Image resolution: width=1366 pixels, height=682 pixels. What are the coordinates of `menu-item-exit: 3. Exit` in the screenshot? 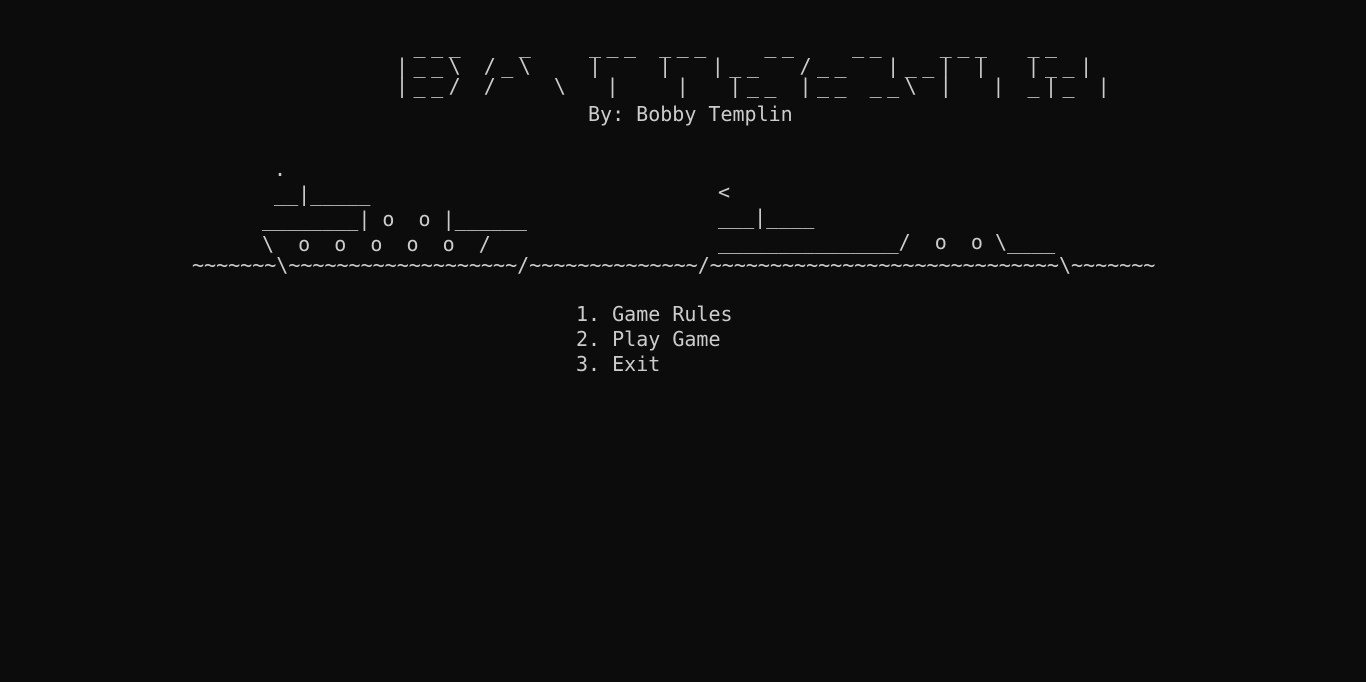 It's located at (654, 364).